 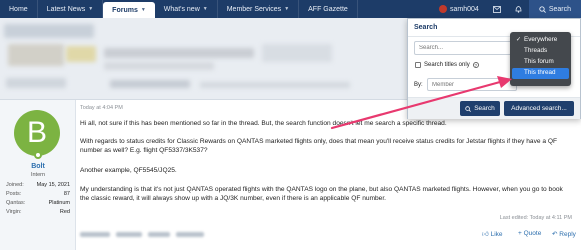 What do you see at coordinates (19, 9) in the screenshot?
I see `nav-tab-home: Home` at bounding box center [19, 9].